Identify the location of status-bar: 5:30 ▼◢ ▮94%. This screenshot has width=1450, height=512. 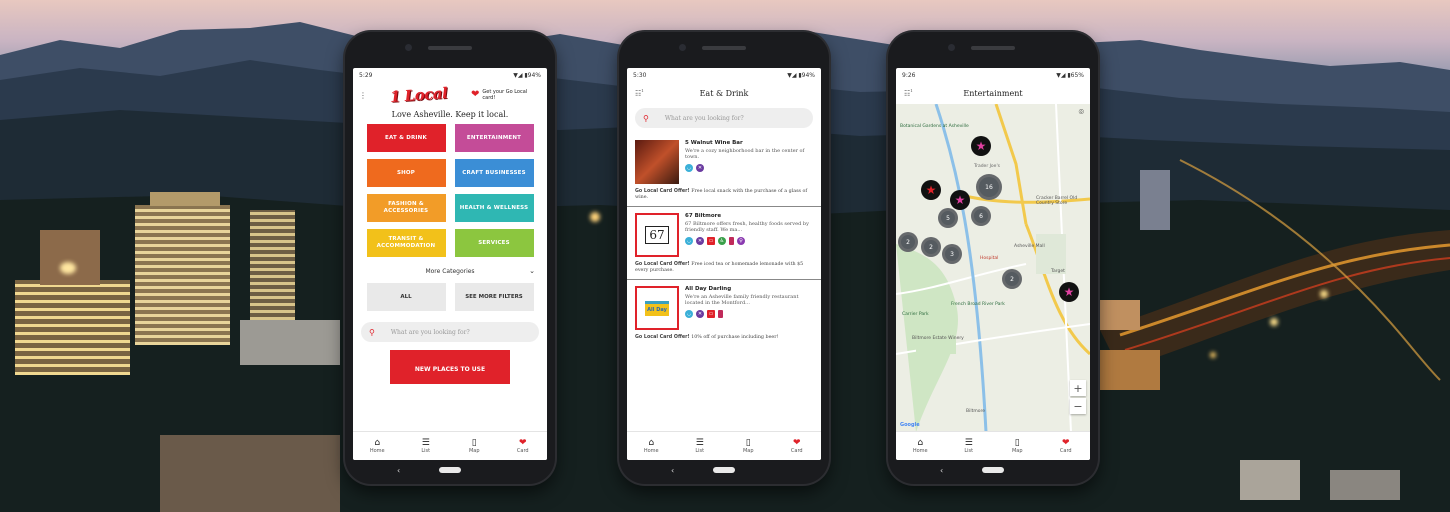
(724, 75).